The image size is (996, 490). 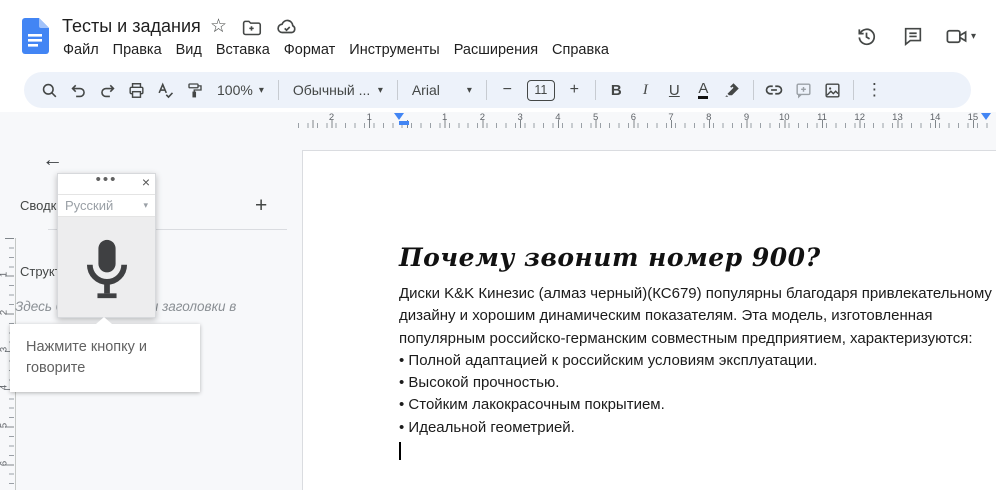 What do you see at coordinates (49, 90) in the screenshot?
I see `search-icon` at bounding box center [49, 90].